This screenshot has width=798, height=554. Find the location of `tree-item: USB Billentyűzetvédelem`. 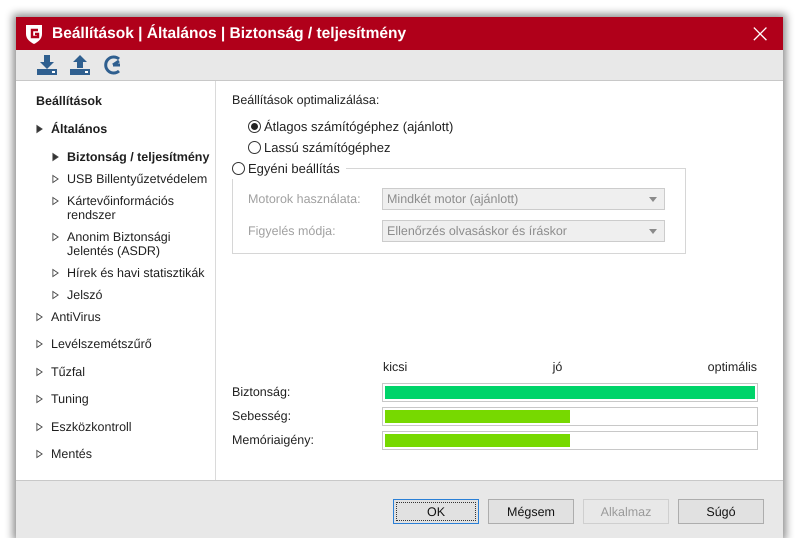

tree-item: USB Billentyűzetvédelem is located at coordinates (137, 179).